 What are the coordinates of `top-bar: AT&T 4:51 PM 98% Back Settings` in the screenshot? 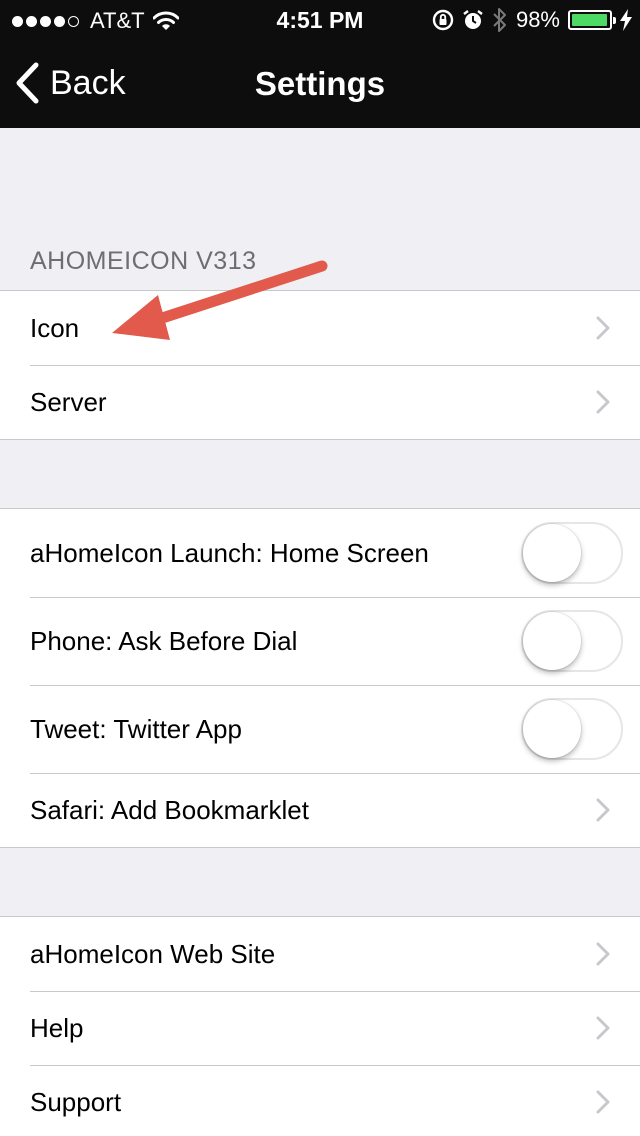 It's located at (320, 64).